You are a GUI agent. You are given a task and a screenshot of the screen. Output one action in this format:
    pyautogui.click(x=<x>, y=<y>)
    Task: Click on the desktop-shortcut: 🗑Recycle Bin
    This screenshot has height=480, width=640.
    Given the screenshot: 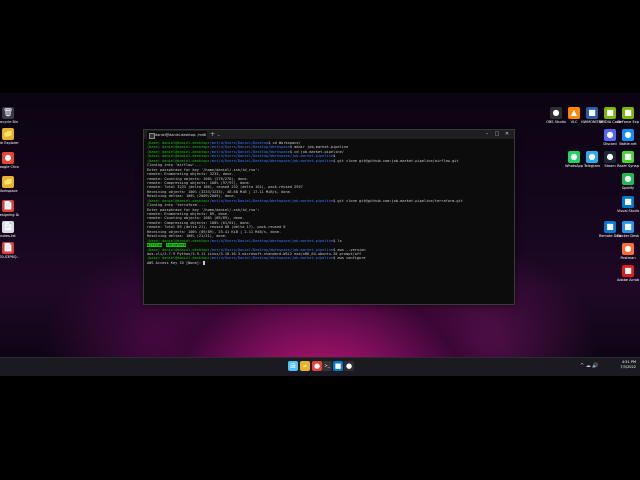 What is the action you would take?
    pyautogui.click(x=9, y=115)
    